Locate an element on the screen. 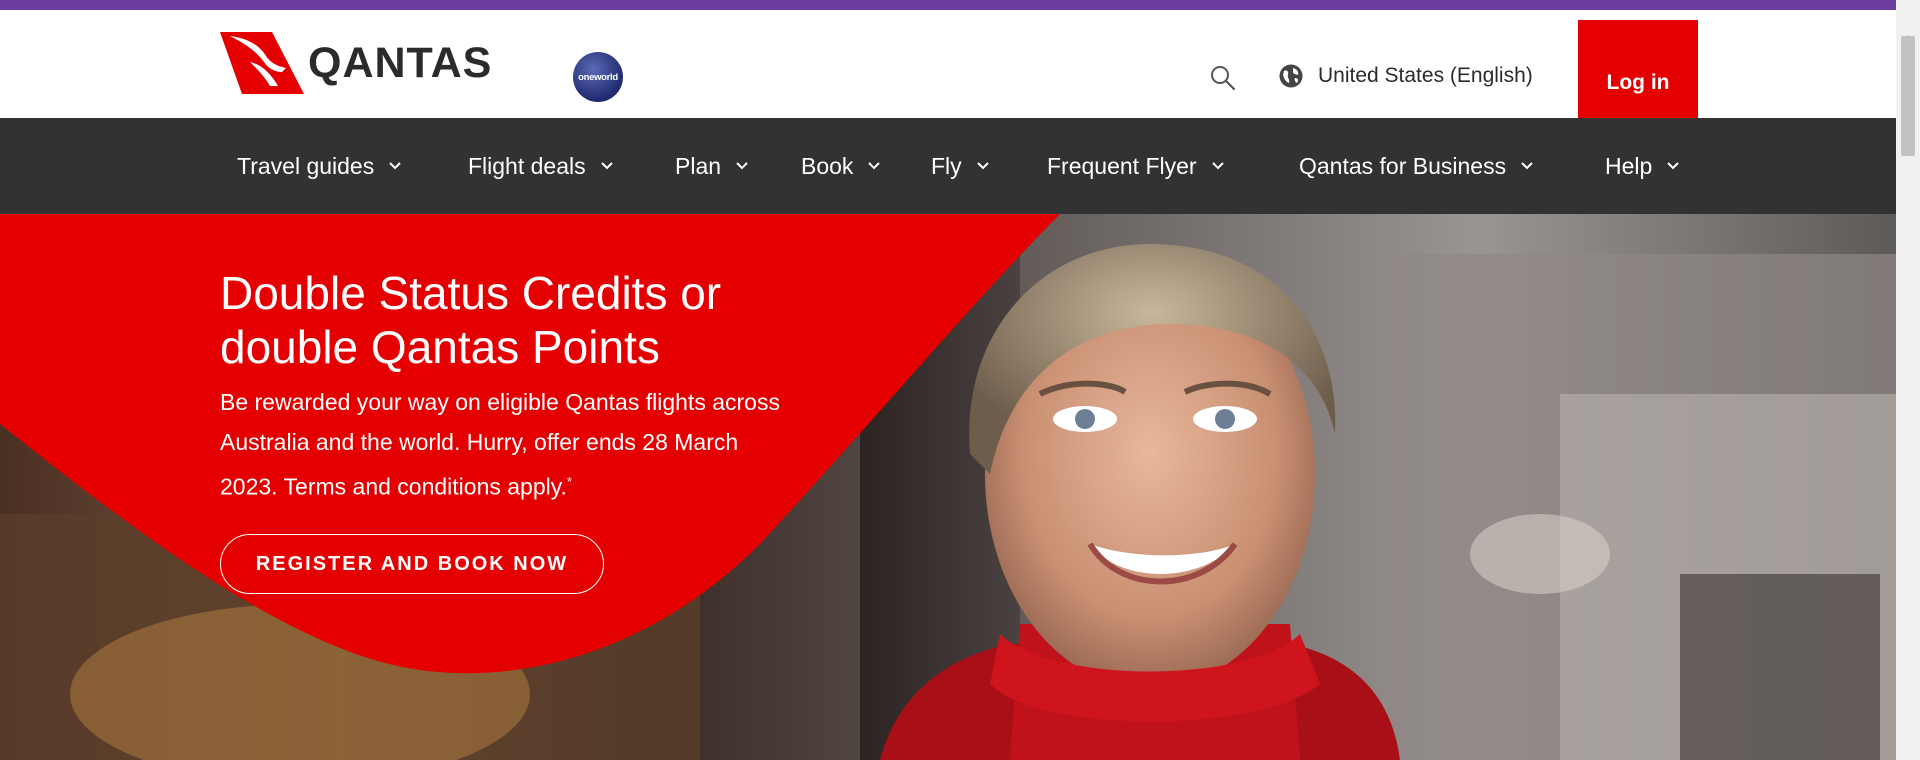 Image resolution: width=1920 pixels, height=760 pixels. nav-item-help: Help is located at coordinates (1642, 166).